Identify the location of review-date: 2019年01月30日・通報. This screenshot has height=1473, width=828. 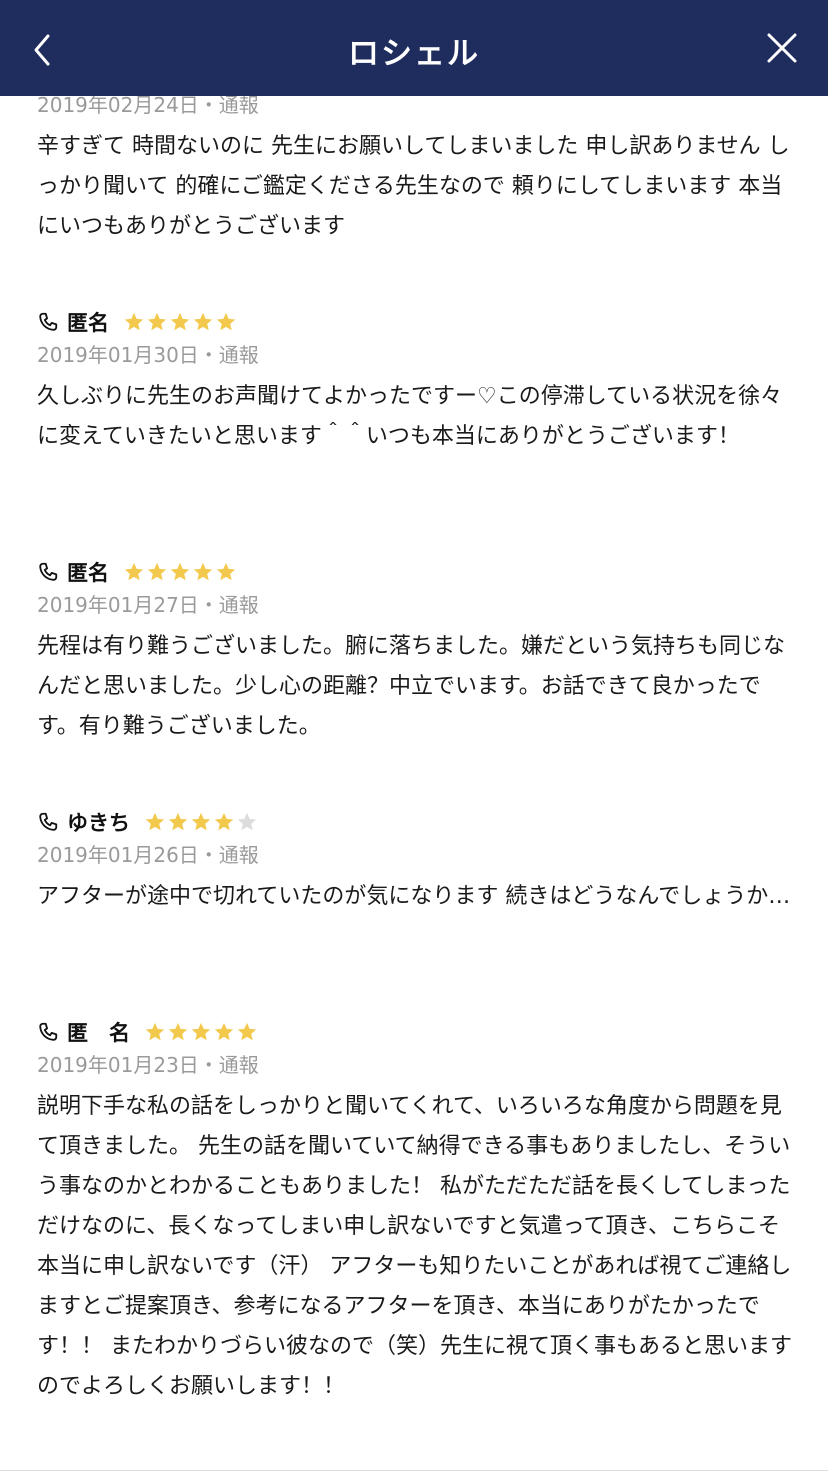
(148, 353).